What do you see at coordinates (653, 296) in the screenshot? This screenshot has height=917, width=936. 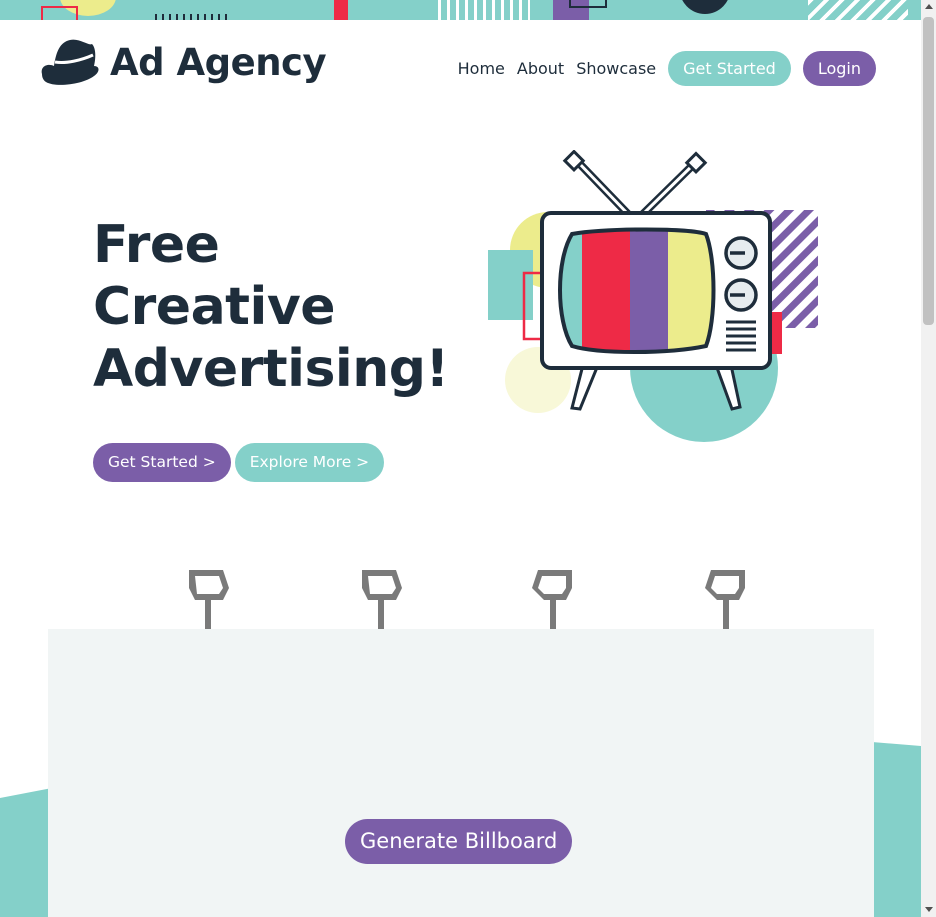 I see `retro-tv-illustration` at bounding box center [653, 296].